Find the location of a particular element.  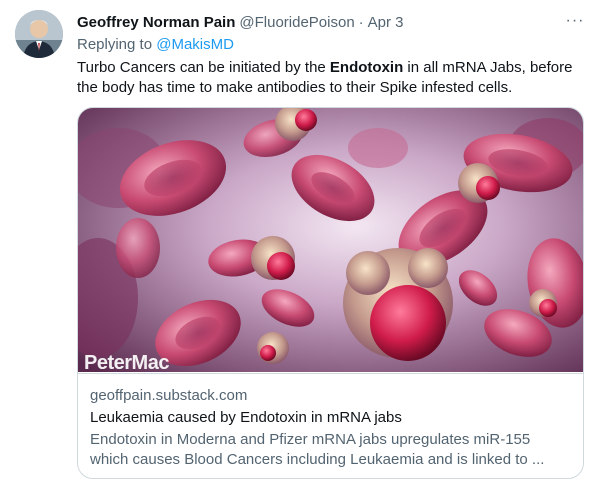

tweet-text-bold: Endotoxin is located at coordinates (366, 67).